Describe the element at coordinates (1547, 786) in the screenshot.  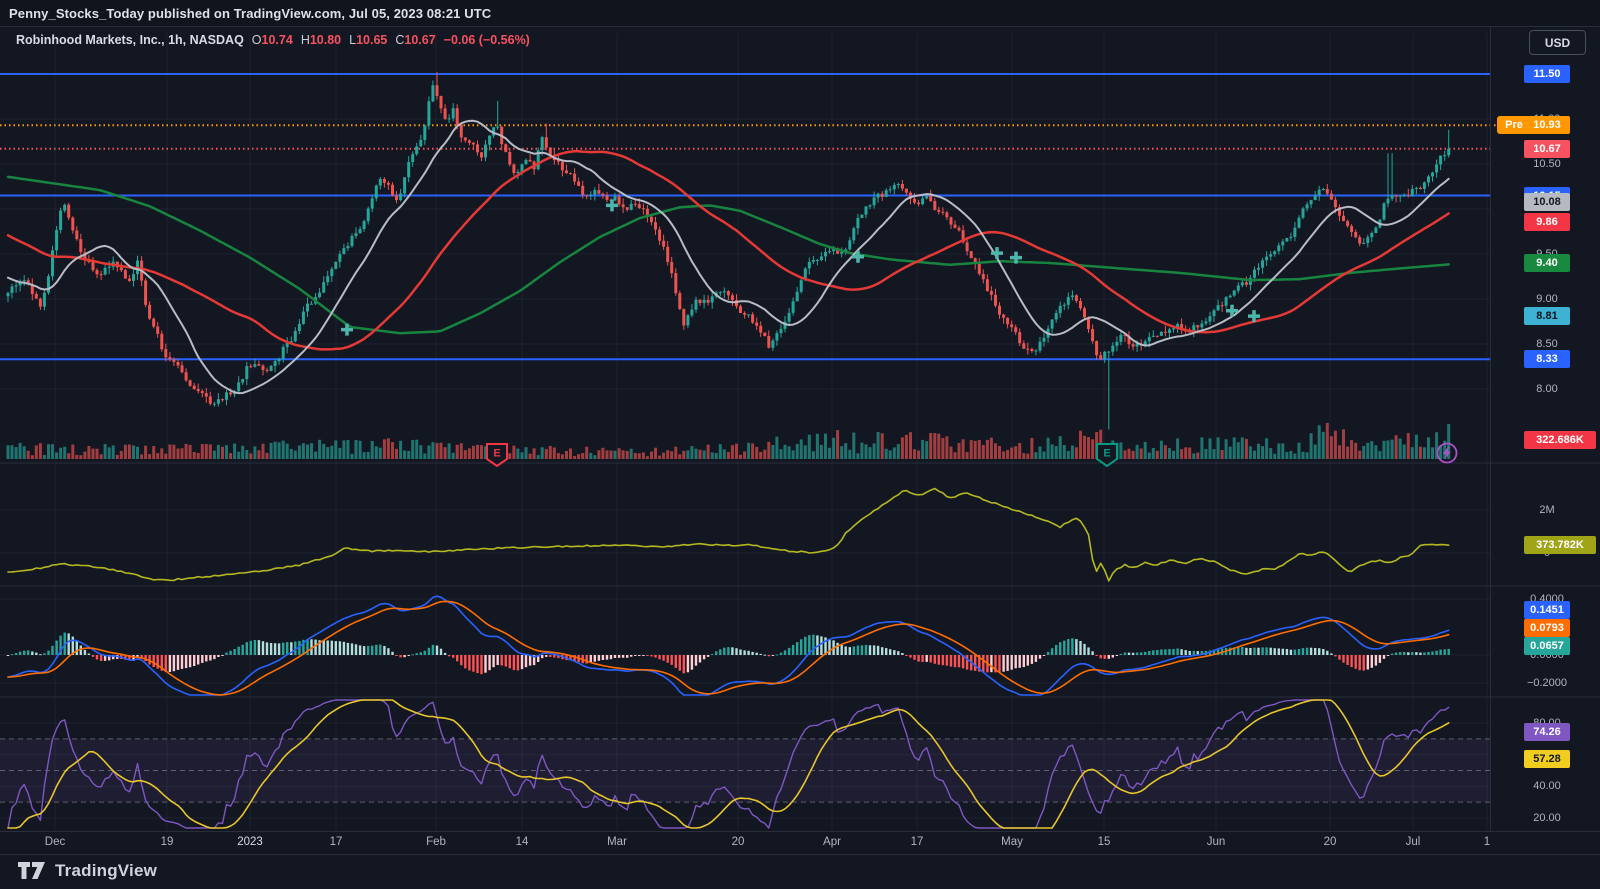
I see `rsi-tick-label: 40.00` at that location.